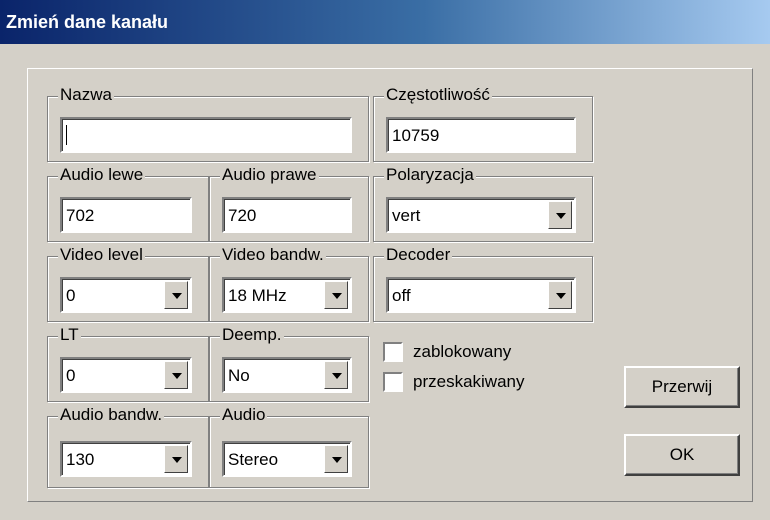  I want to click on group-deemp: Deemp. No, so click(289, 363).